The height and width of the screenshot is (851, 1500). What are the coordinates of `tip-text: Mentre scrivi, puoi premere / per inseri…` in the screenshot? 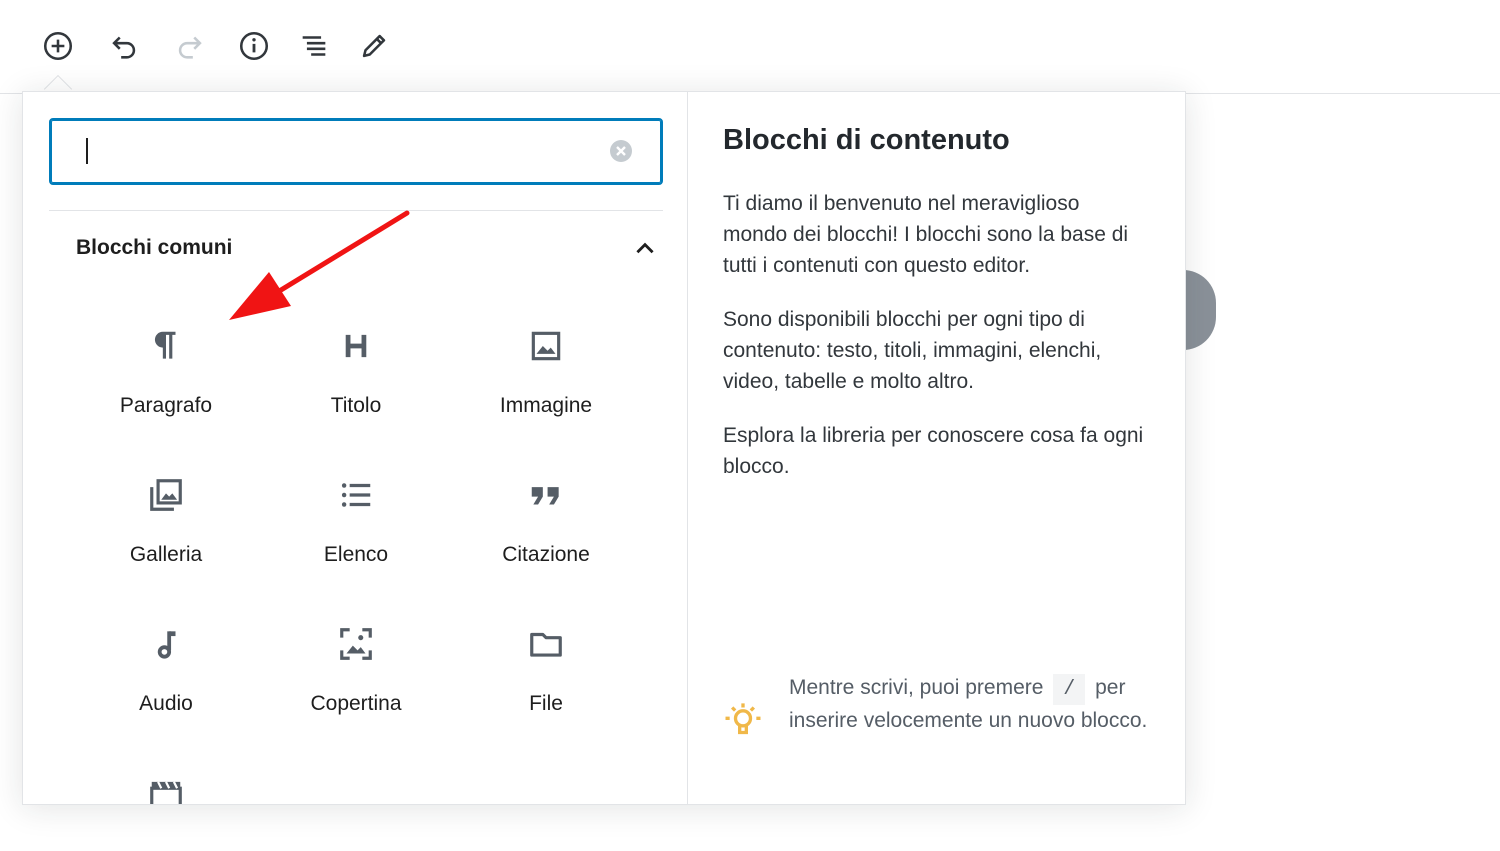 It's located at (979, 704).